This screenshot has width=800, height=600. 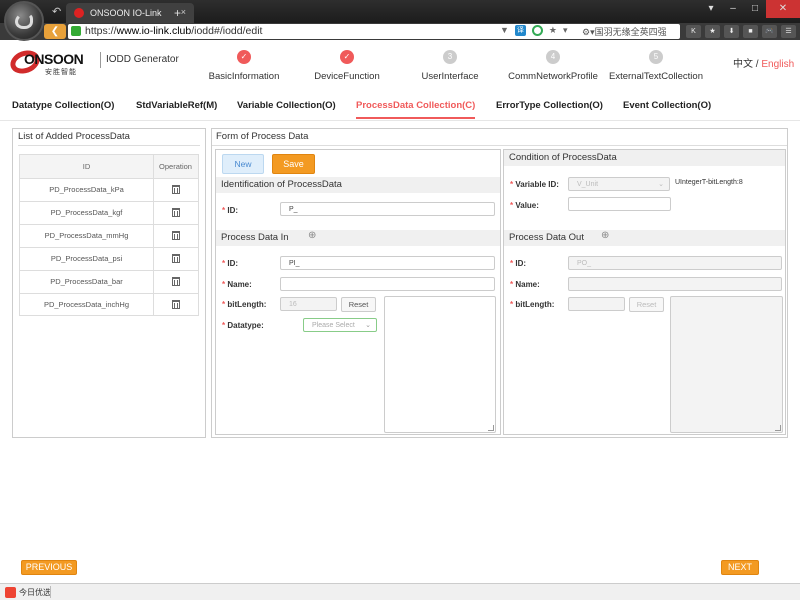 What do you see at coordinates (308, 304) in the screenshot?
I see `in-bitlength-input: 16` at bounding box center [308, 304].